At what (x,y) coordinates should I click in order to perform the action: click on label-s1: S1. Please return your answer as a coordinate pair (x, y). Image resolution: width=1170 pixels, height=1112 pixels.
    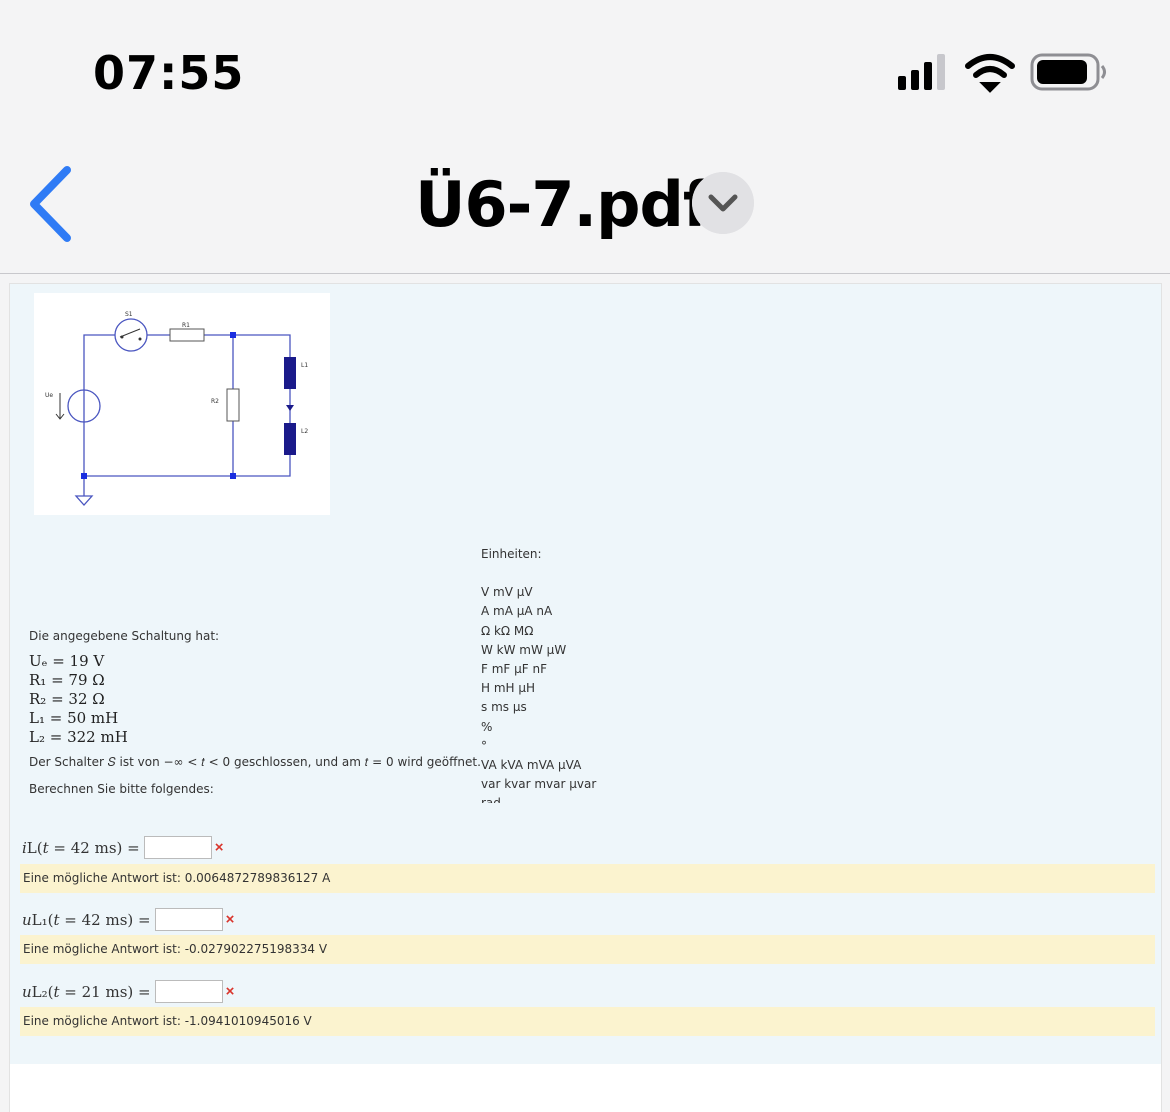
    Looking at the image, I should click on (129, 314).